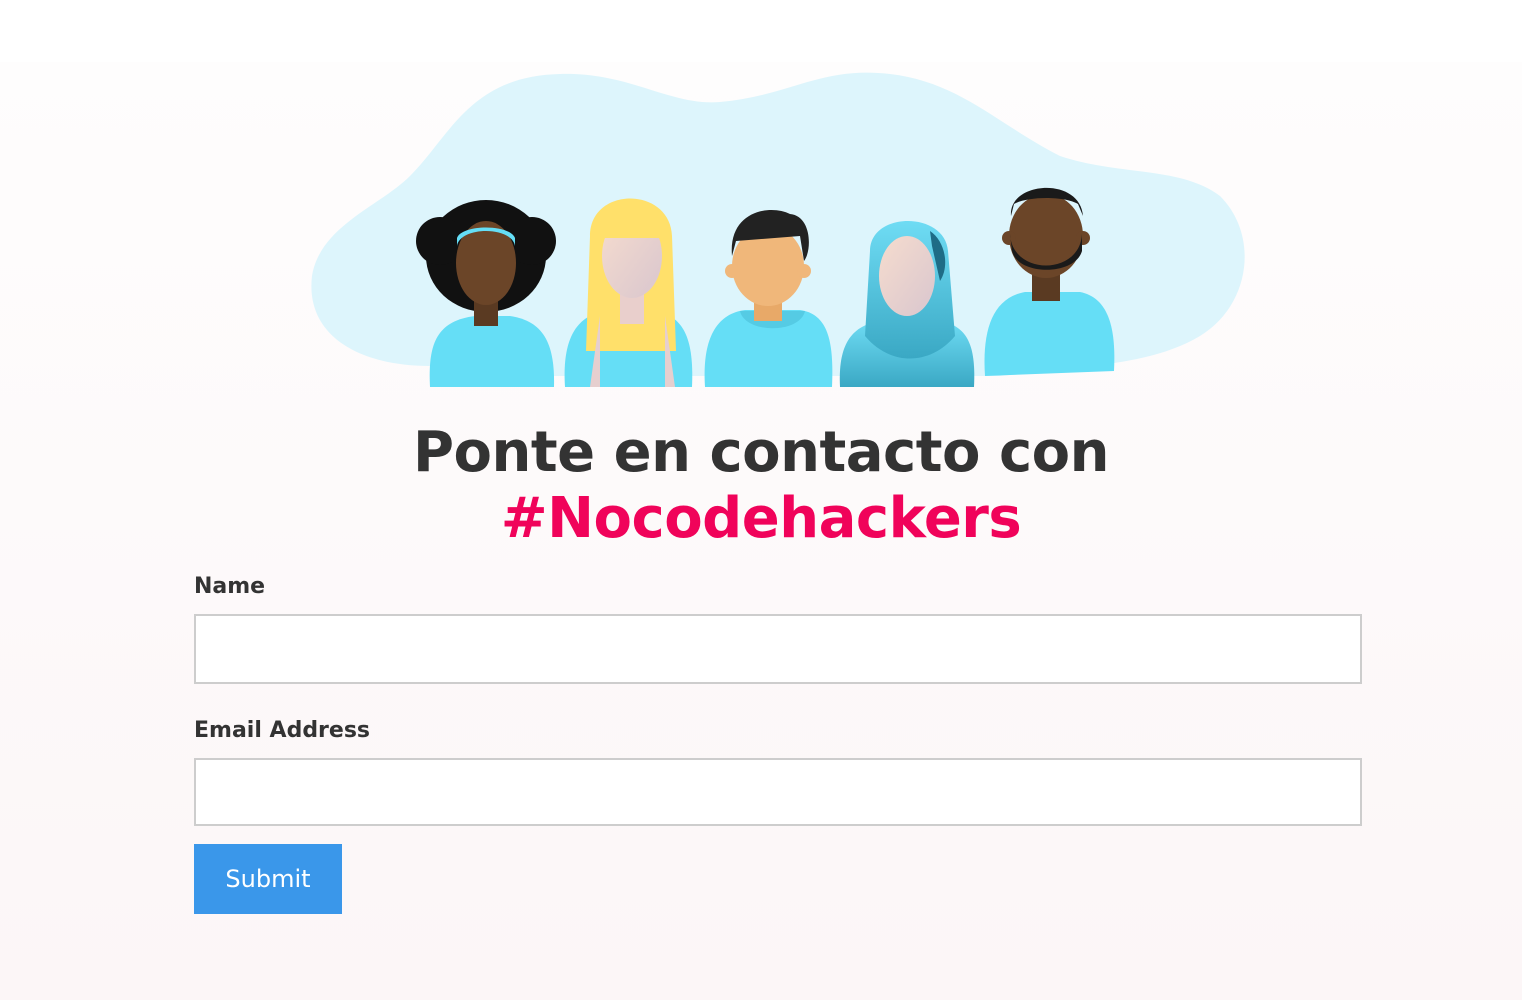 The width and height of the screenshot is (1522, 1000). Describe the element at coordinates (268, 879) in the screenshot. I see `submit-button: Submit` at that location.